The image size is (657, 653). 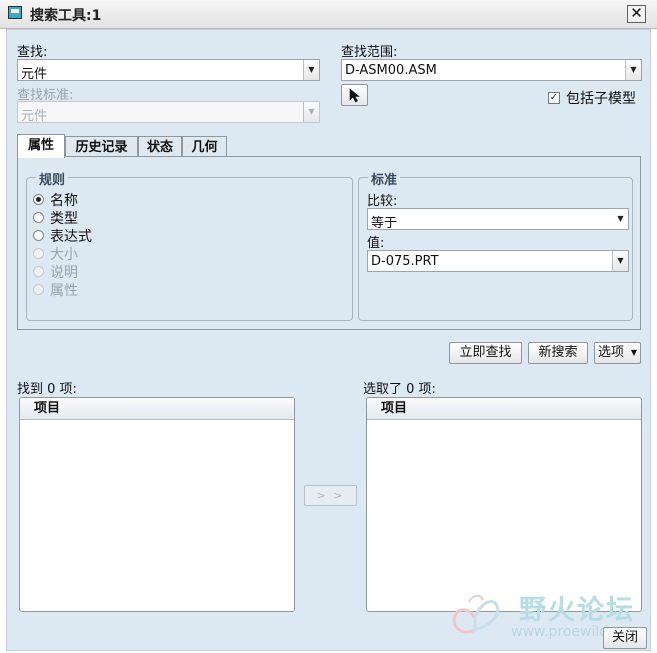 What do you see at coordinates (34, 116) in the screenshot?
I see `criteria-value: 元件` at bounding box center [34, 116].